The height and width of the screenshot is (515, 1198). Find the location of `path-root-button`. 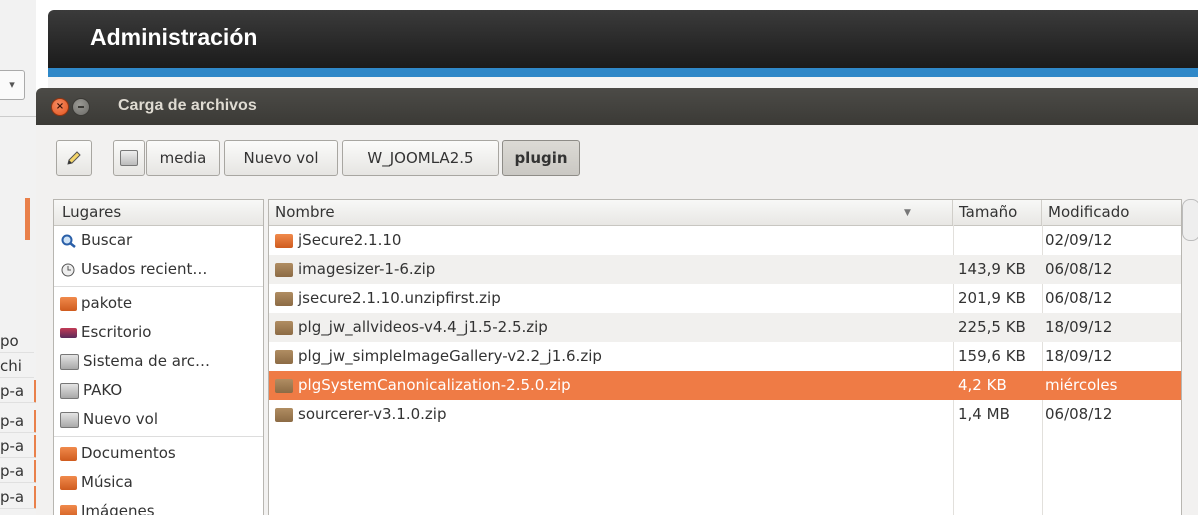

path-root-button is located at coordinates (129, 158).